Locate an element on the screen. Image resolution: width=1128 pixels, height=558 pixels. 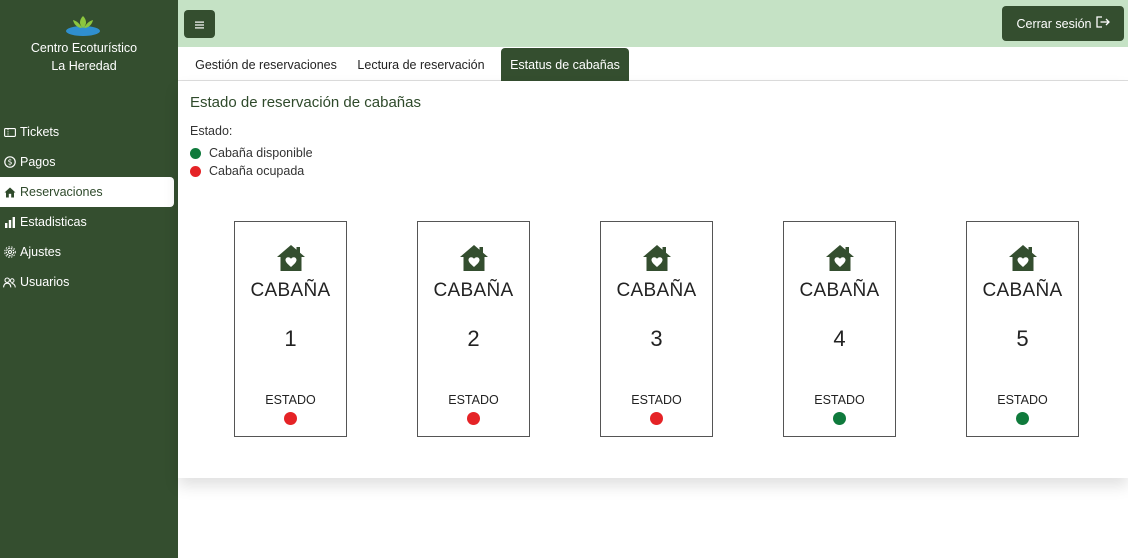
cabin-card-4: CABAÑA 4 ESTADO is located at coordinates (839, 329).